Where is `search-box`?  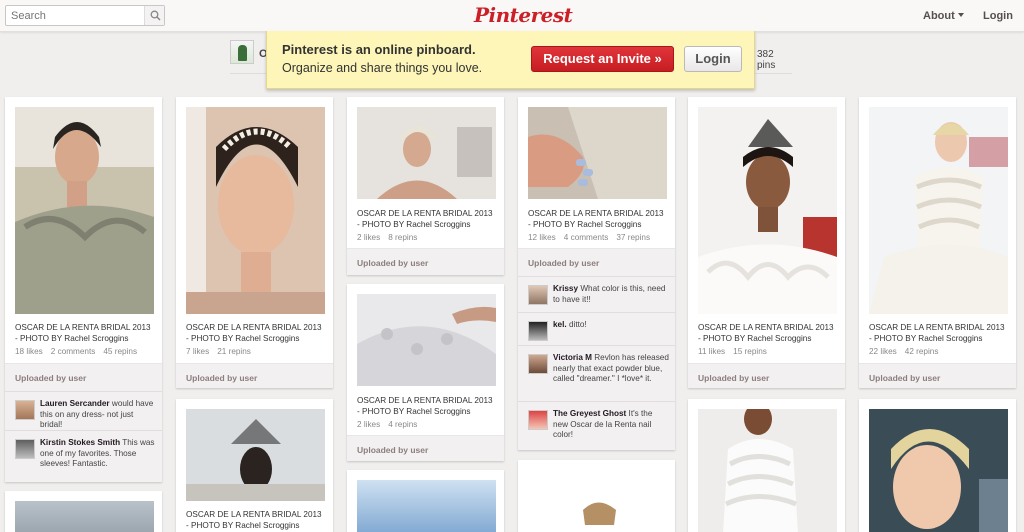 search-box is located at coordinates (85, 15).